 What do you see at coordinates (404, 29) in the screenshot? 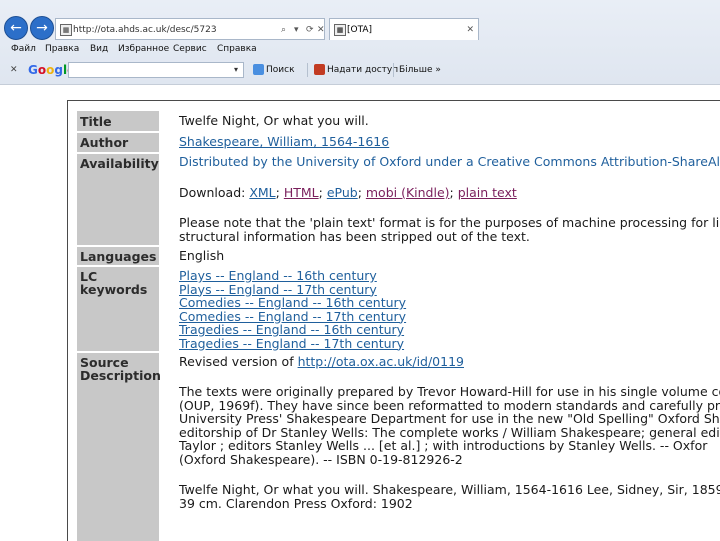
I see `tab-ota: ▦ [OTA] ✕` at bounding box center [404, 29].